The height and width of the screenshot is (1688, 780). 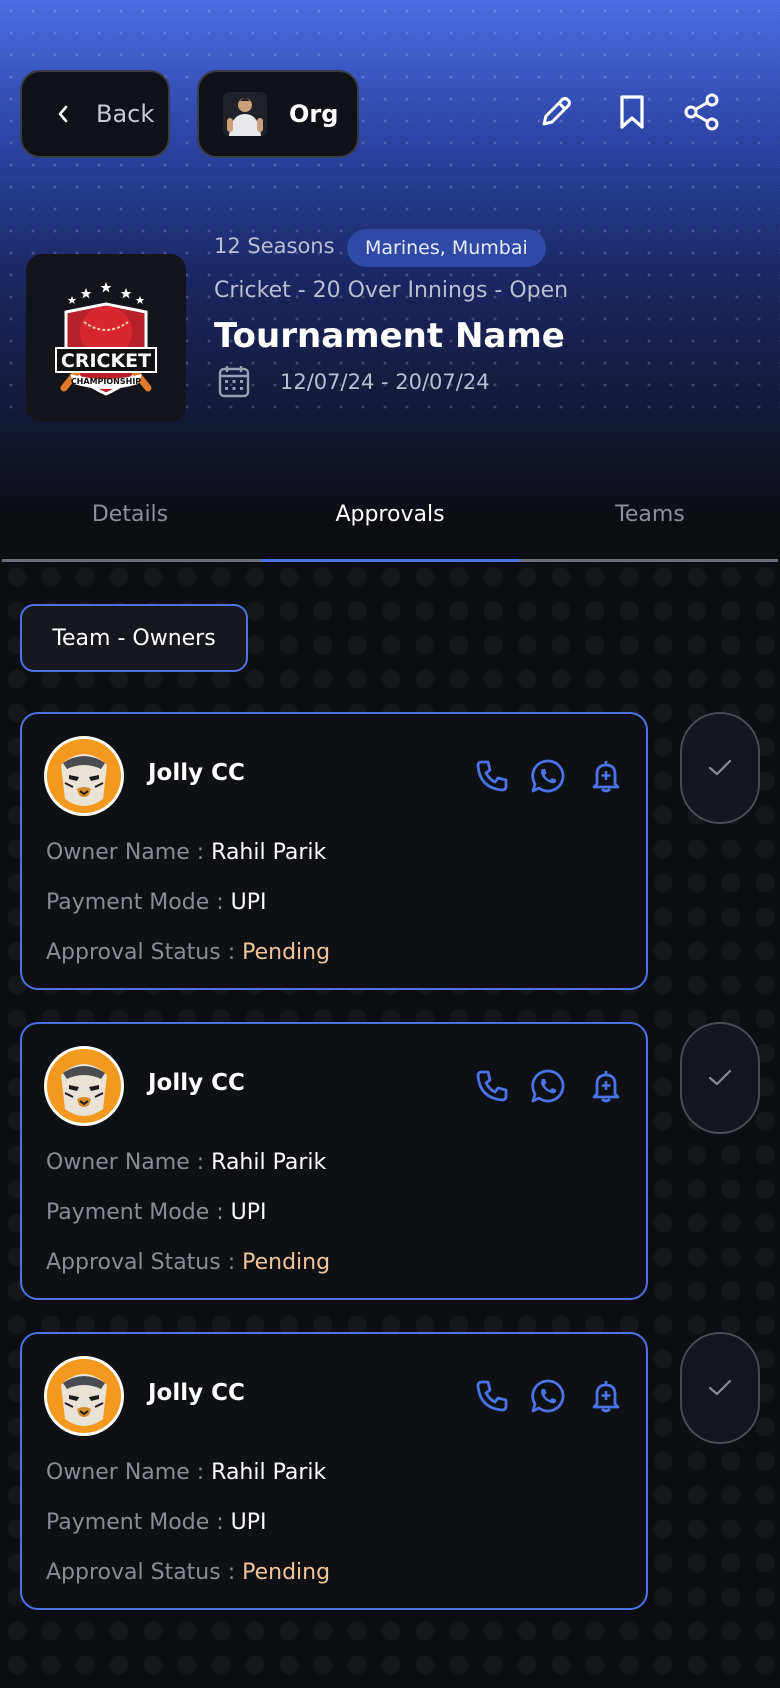 What do you see at coordinates (650, 514) in the screenshot?
I see `tab-teams: Teams` at bounding box center [650, 514].